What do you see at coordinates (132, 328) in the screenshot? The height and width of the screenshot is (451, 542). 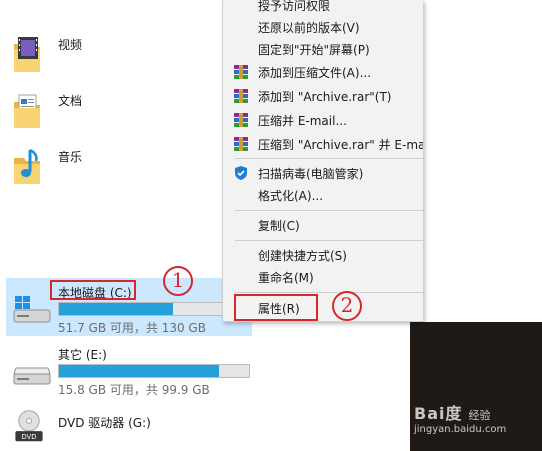 I see `drive-space-info: 51.7 GB 可用，共 130 GB` at bounding box center [132, 328].